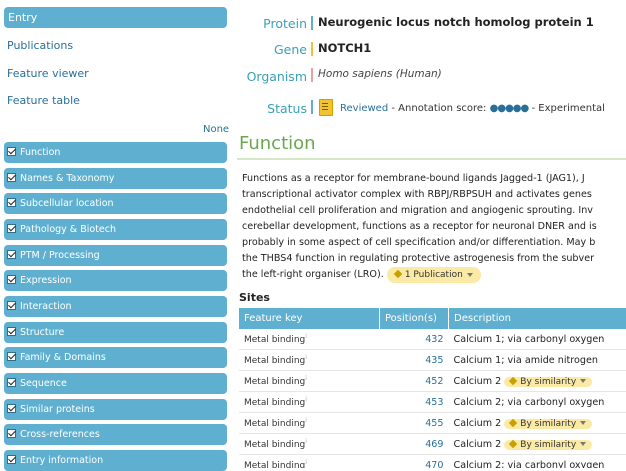  What do you see at coordinates (67, 178) in the screenshot?
I see `section-label: Names & Taxonomy` at bounding box center [67, 178].